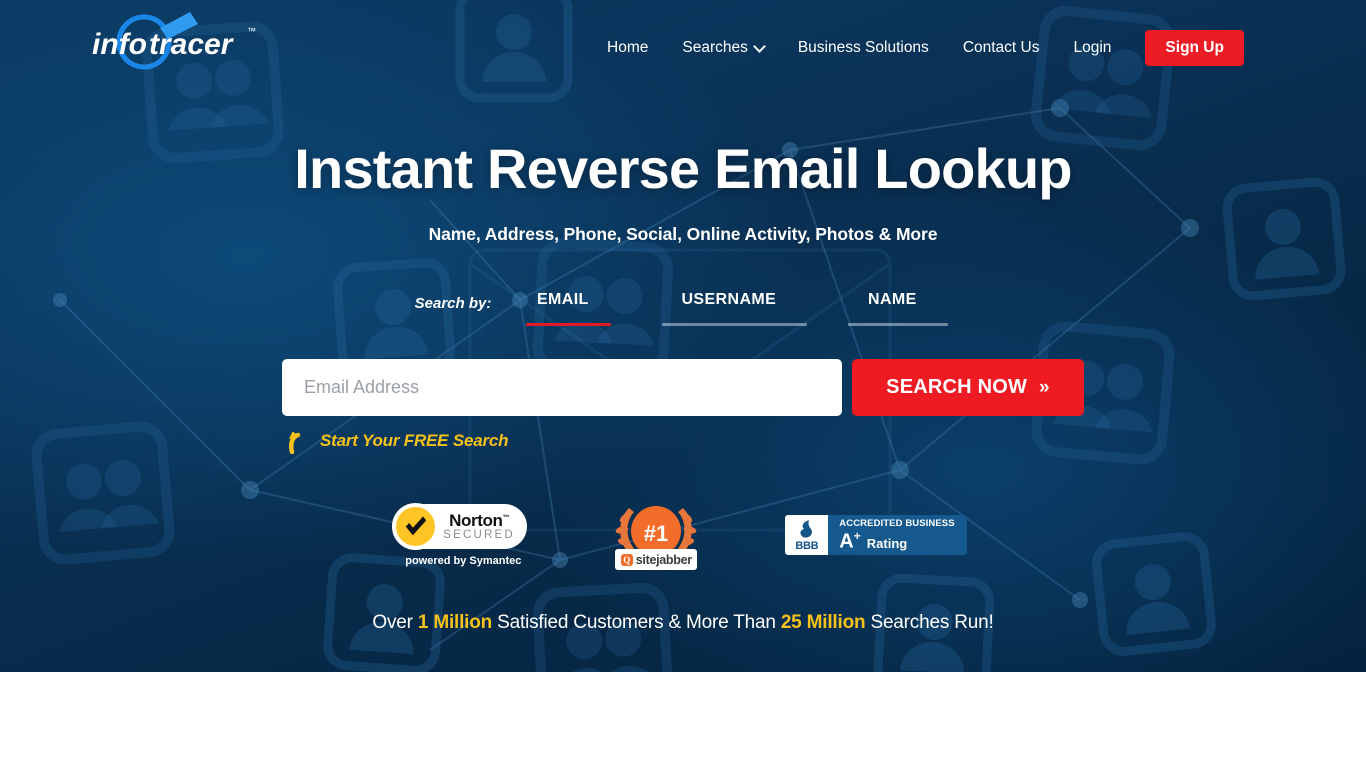  I want to click on nav-item-home-label: Home, so click(628, 47).